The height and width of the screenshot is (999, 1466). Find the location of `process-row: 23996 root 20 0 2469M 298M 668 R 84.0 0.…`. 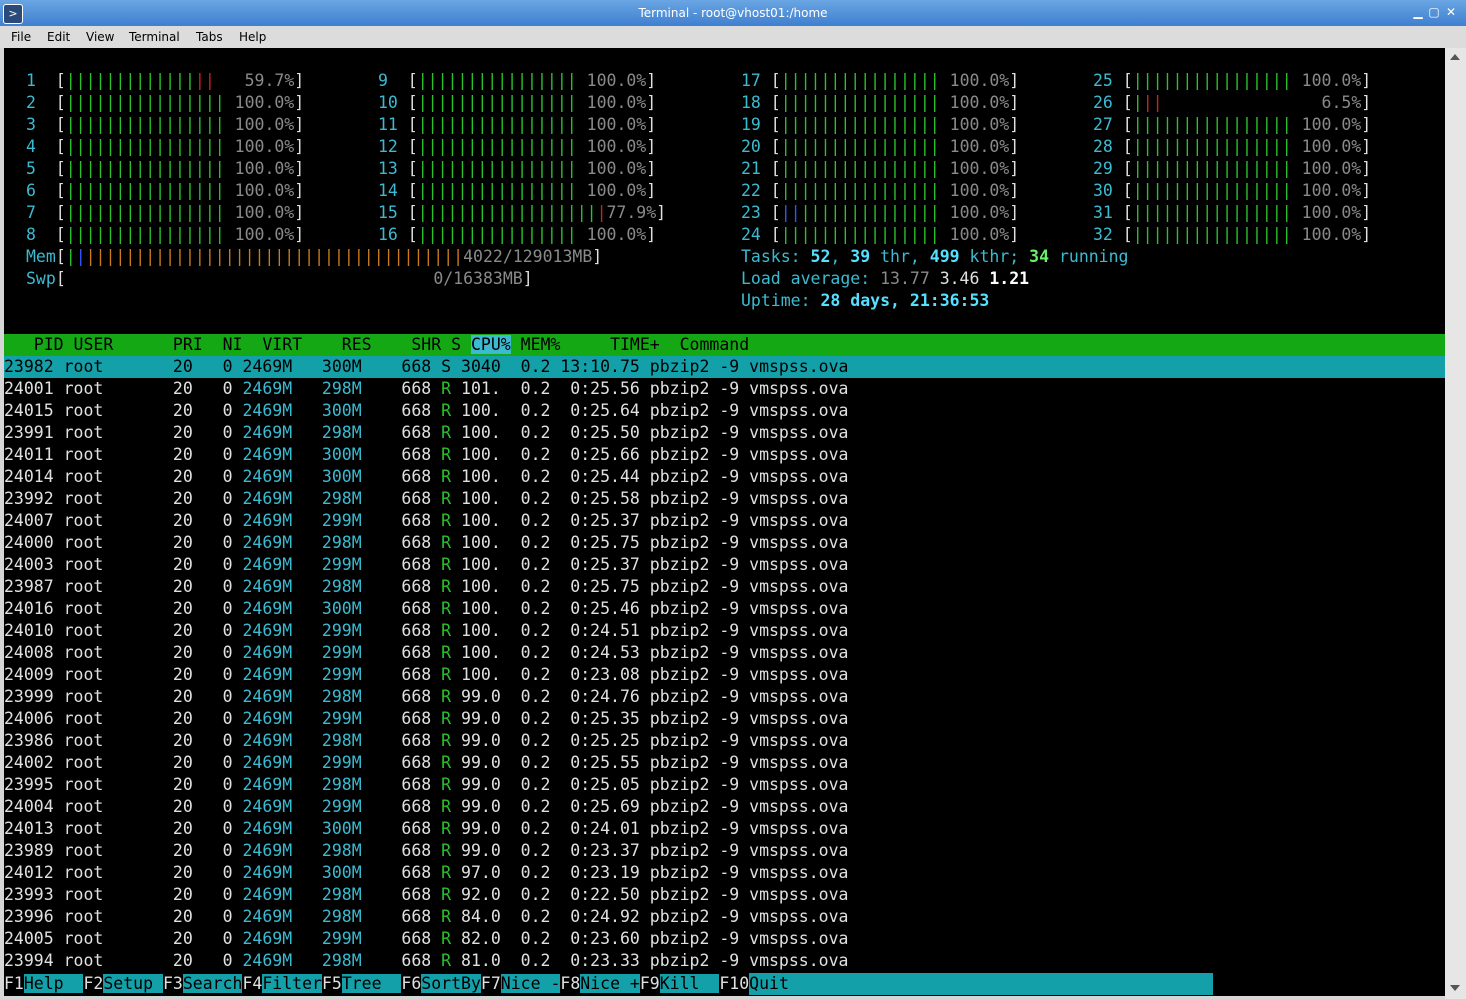

process-row: 23996 root 20 0 2469M 298M 668 R 84.0 0.… is located at coordinates (426, 917).